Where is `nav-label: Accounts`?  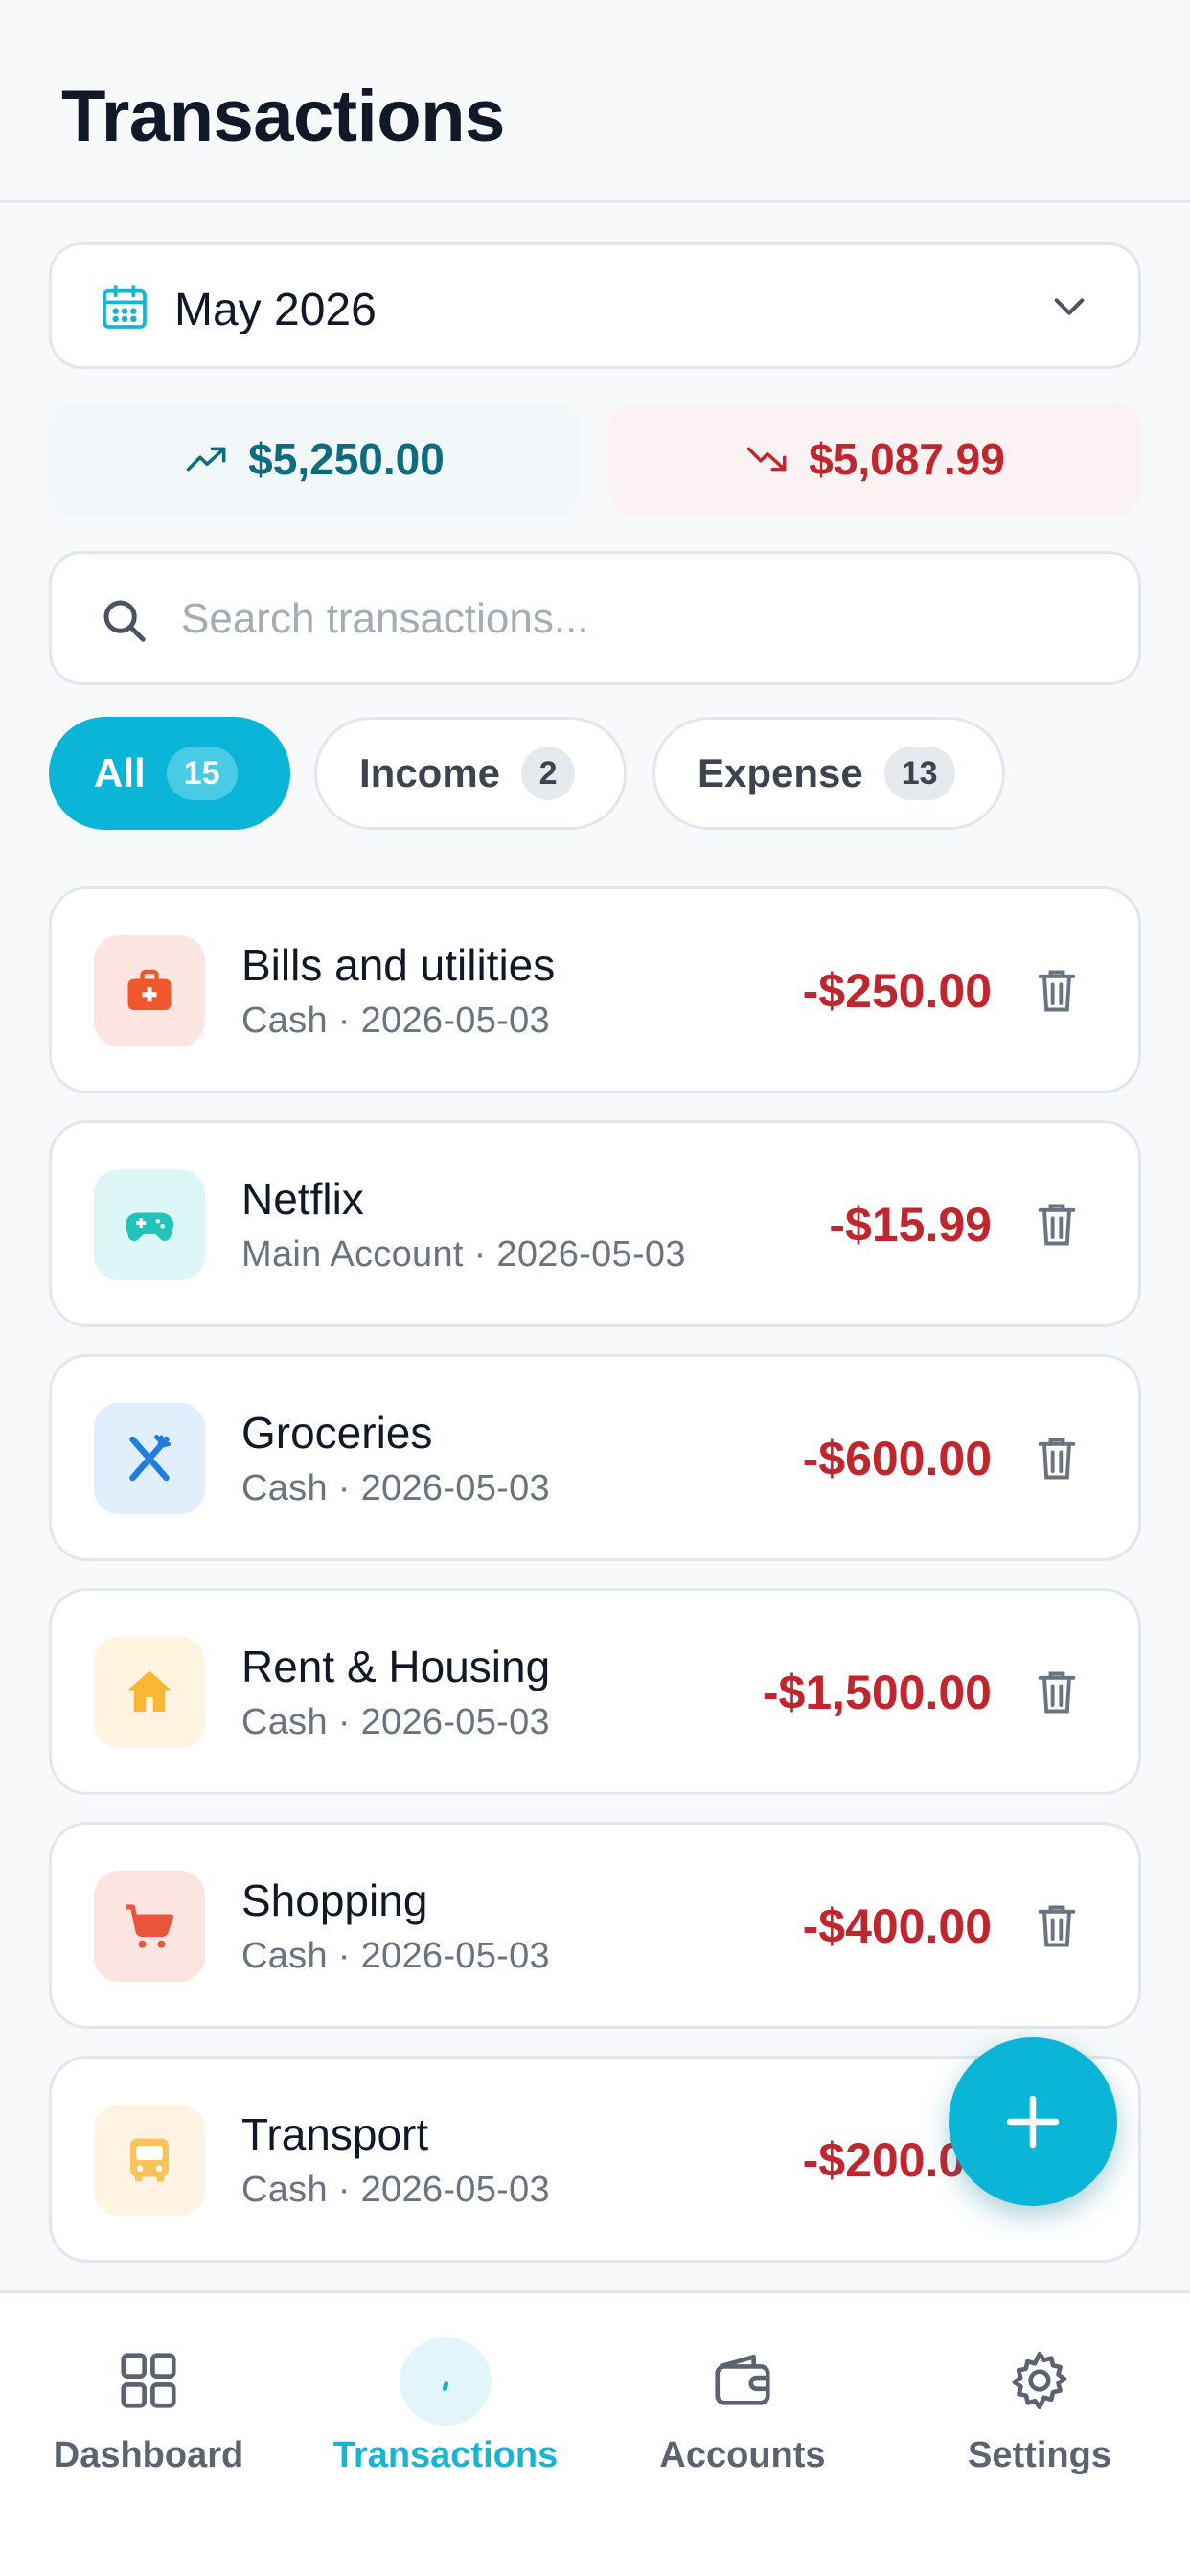 nav-label: Accounts is located at coordinates (743, 2455).